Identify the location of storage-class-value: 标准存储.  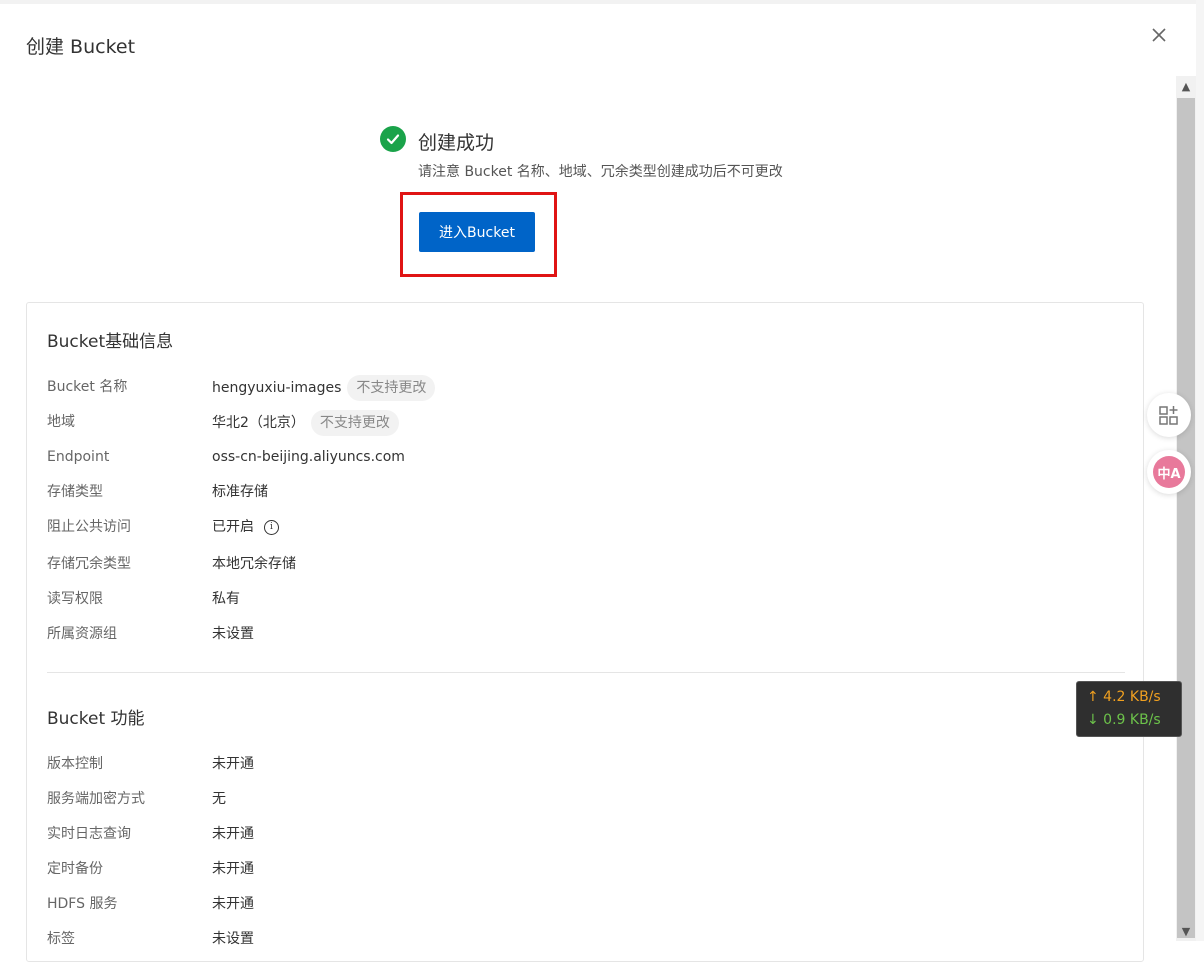
(240, 492).